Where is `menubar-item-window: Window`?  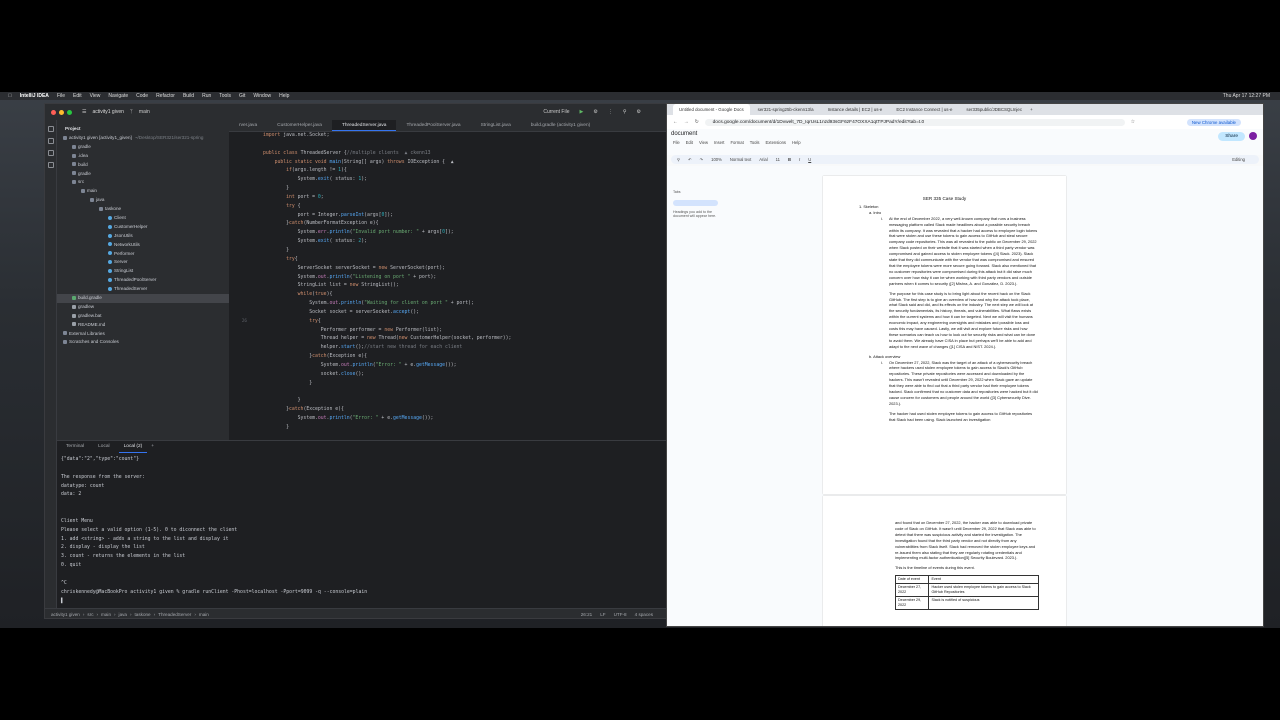
menubar-item-window: Window is located at coordinates (262, 96).